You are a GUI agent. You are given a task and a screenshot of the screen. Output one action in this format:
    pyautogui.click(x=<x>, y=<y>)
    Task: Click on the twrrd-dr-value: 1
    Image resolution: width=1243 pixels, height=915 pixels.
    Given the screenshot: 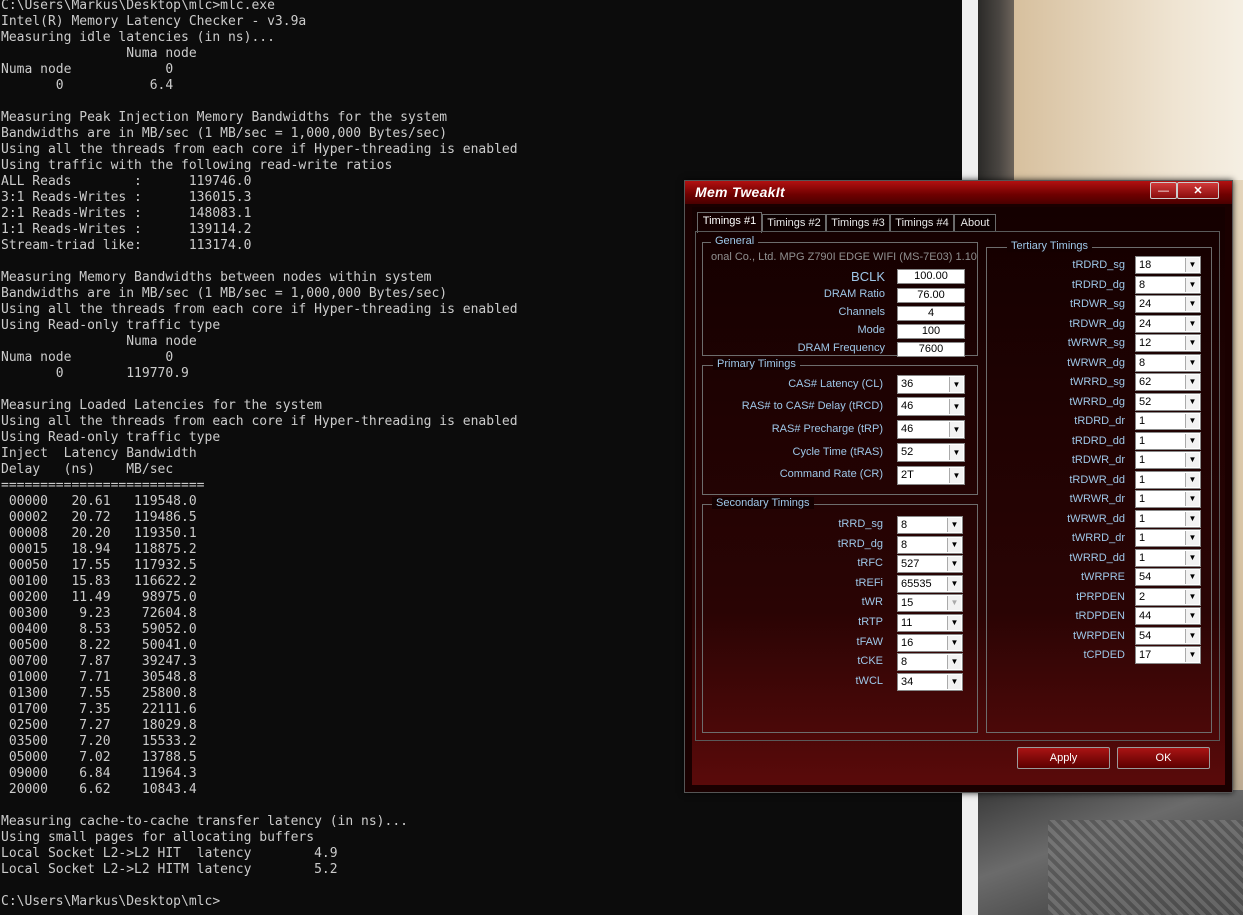 What is the action you would take?
    pyautogui.click(x=1142, y=538)
    